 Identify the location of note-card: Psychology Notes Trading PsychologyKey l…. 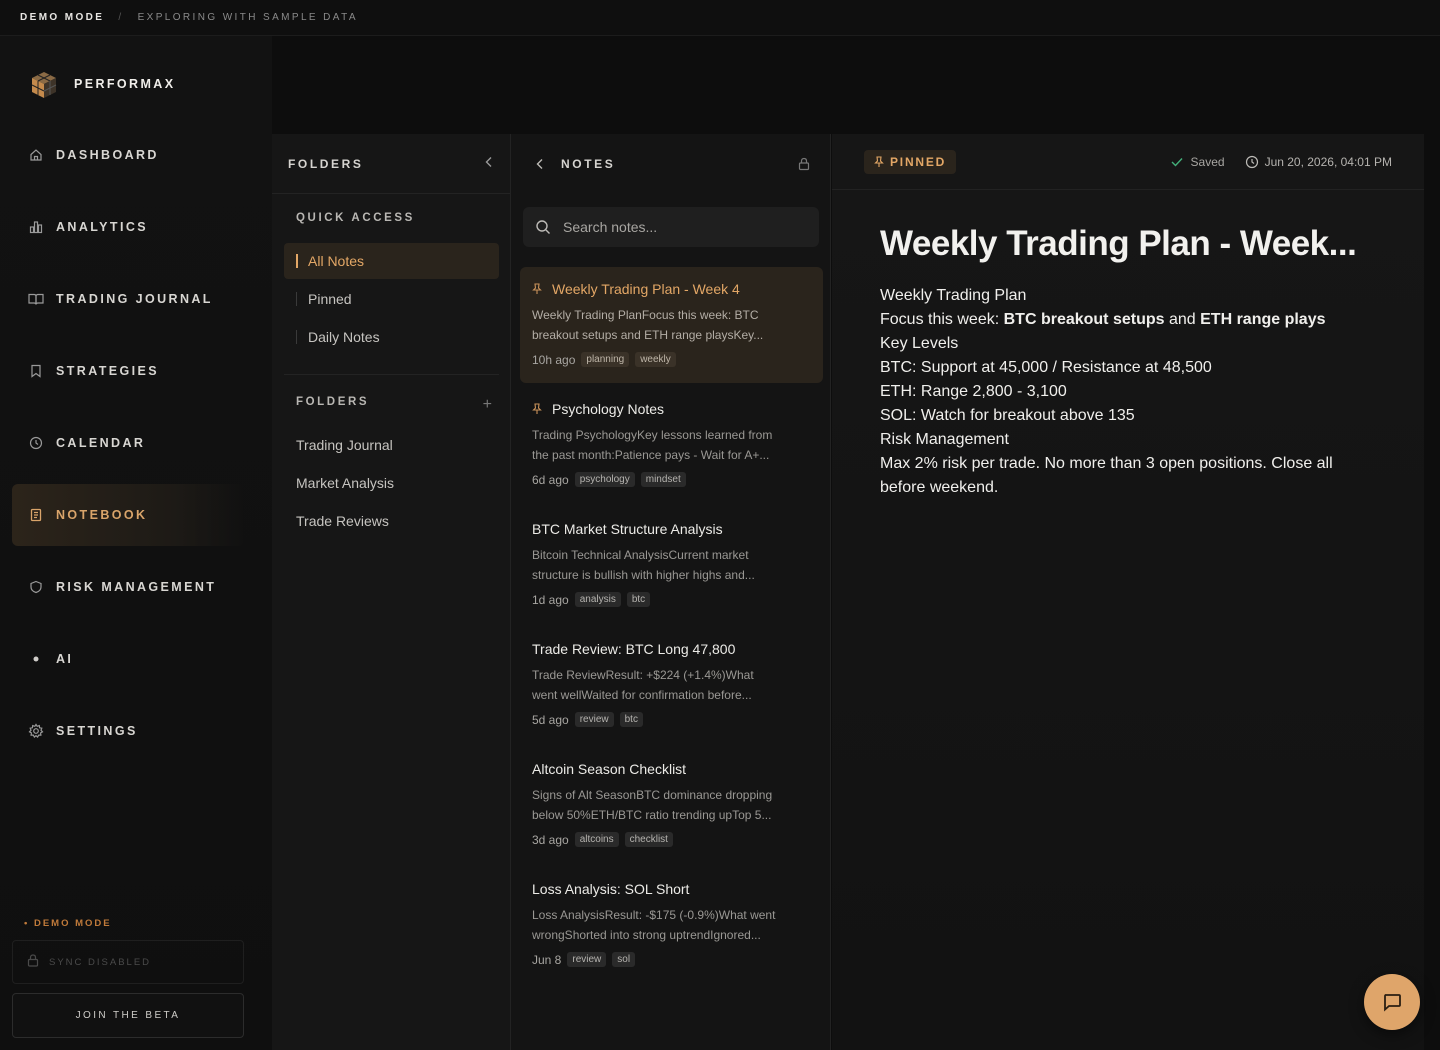
(671, 445).